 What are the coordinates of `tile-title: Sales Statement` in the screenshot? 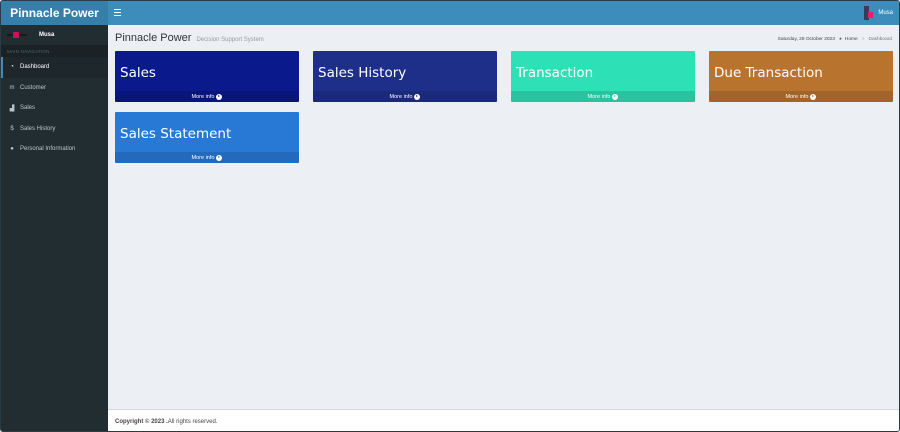 It's located at (176, 134).